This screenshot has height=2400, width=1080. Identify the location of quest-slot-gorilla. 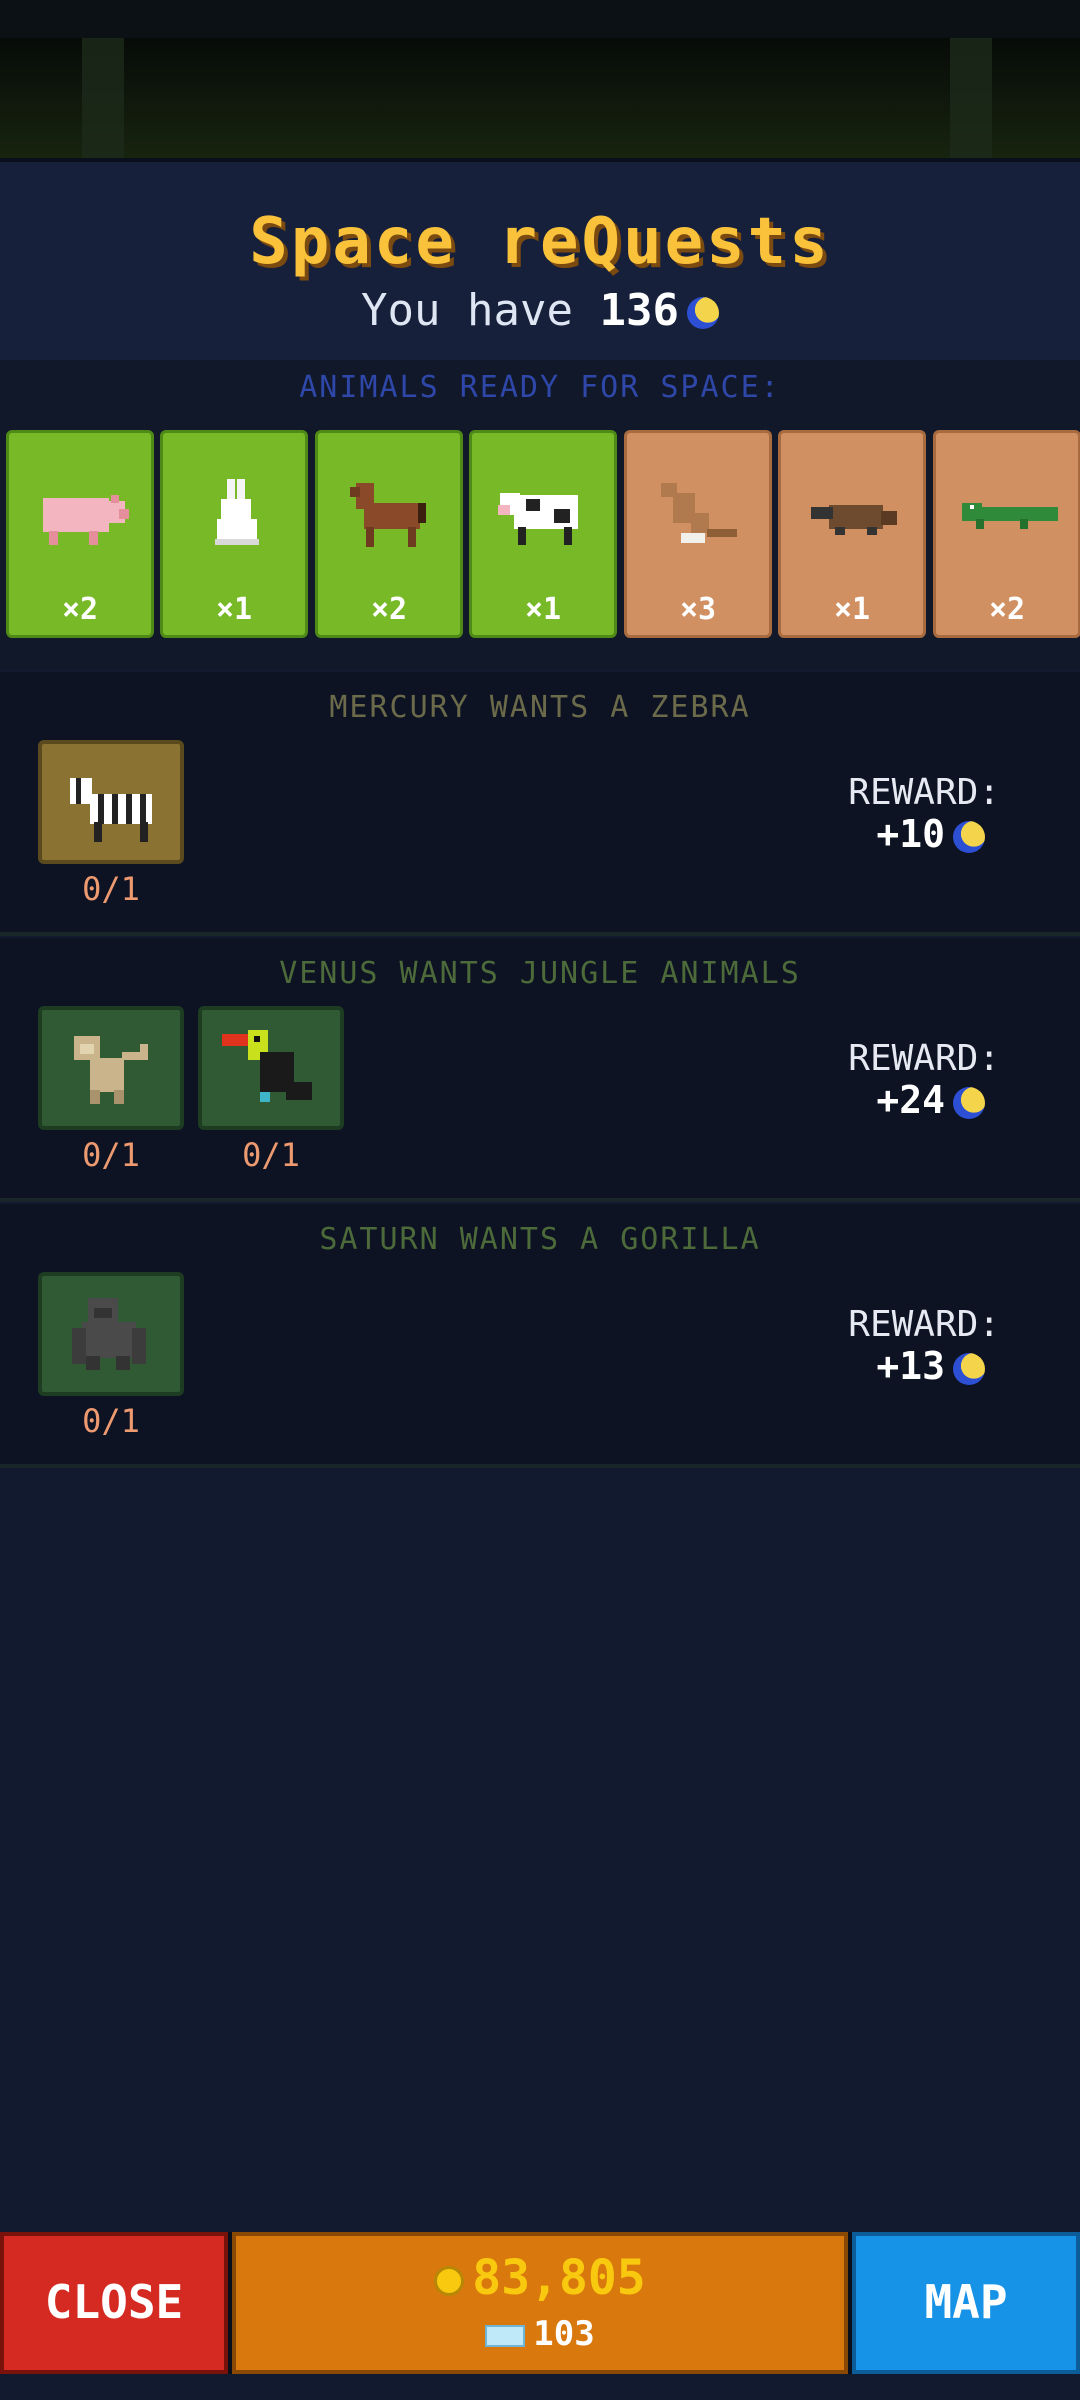
(111, 1334).